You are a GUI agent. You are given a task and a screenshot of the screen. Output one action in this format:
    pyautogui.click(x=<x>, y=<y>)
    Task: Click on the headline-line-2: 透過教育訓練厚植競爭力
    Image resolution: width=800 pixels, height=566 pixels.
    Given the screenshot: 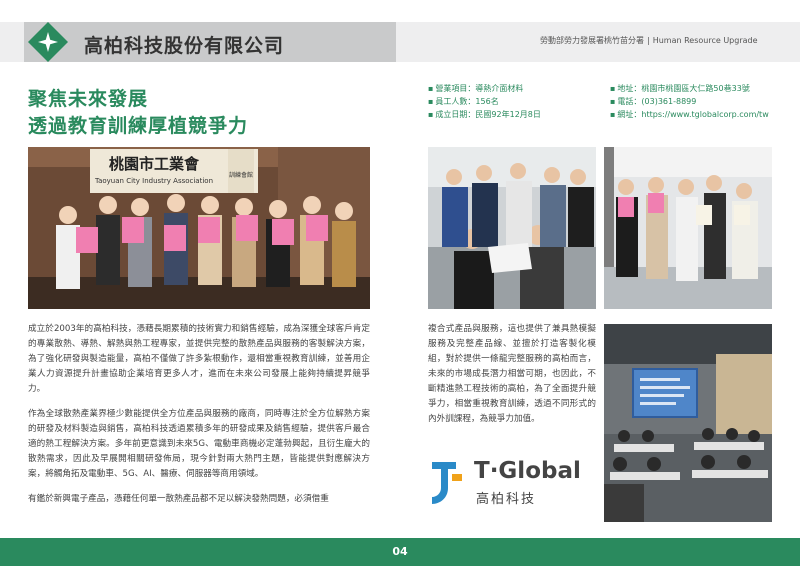 What is the action you would take?
    pyautogui.click(x=138, y=126)
    